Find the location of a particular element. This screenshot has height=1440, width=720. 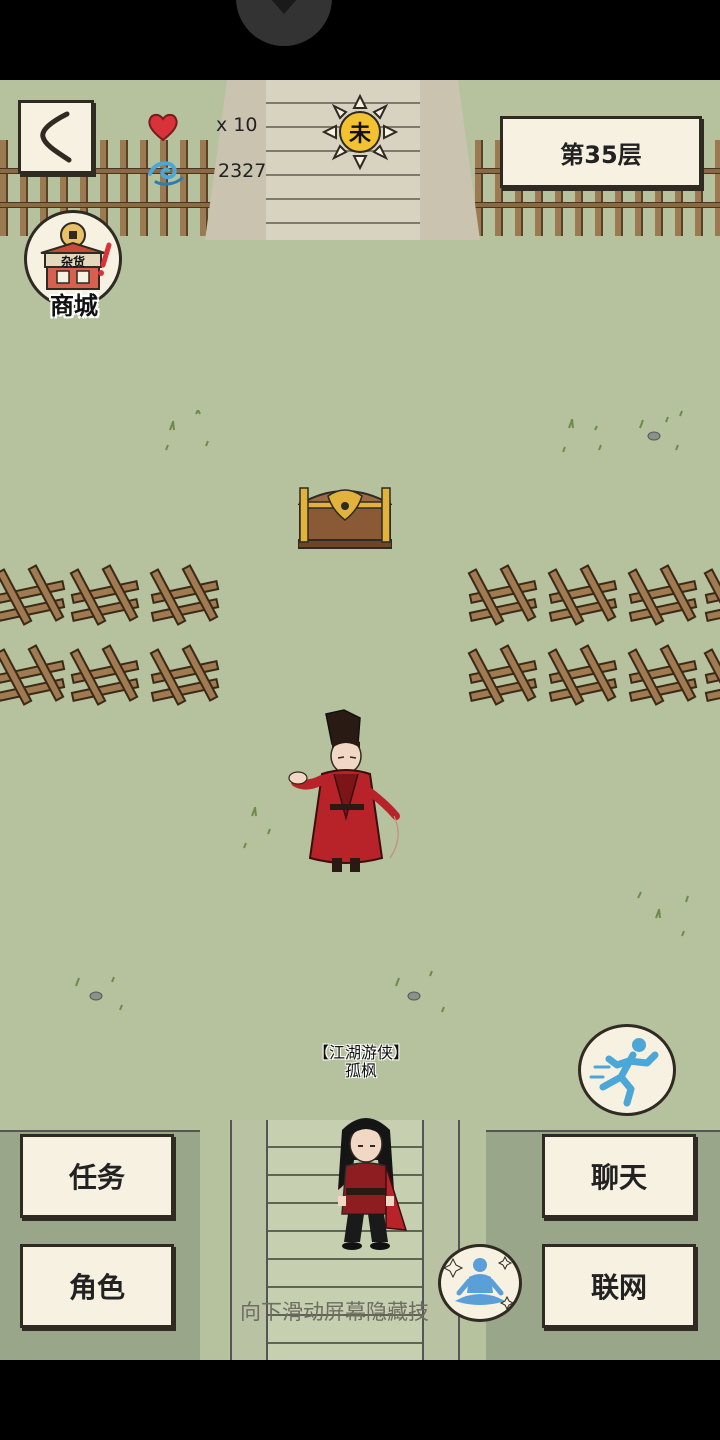

navigation-bar is located at coordinates (360, 1400).